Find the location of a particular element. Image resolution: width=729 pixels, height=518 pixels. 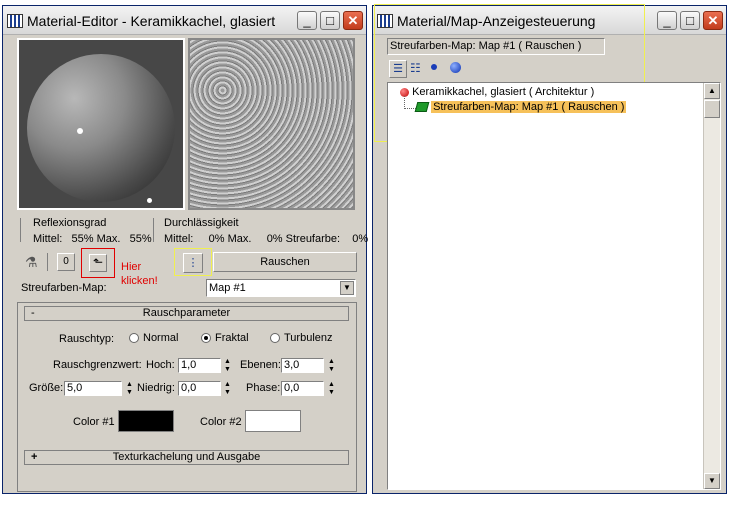

material-map-navigator-button: ⋮ is located at coordinates (193, 263).